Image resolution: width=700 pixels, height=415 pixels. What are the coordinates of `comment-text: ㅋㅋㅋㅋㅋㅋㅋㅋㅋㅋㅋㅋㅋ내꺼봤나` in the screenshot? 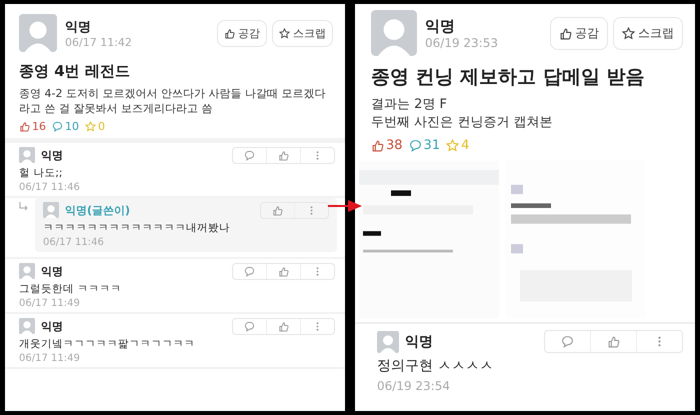 It's located at (137, 227).